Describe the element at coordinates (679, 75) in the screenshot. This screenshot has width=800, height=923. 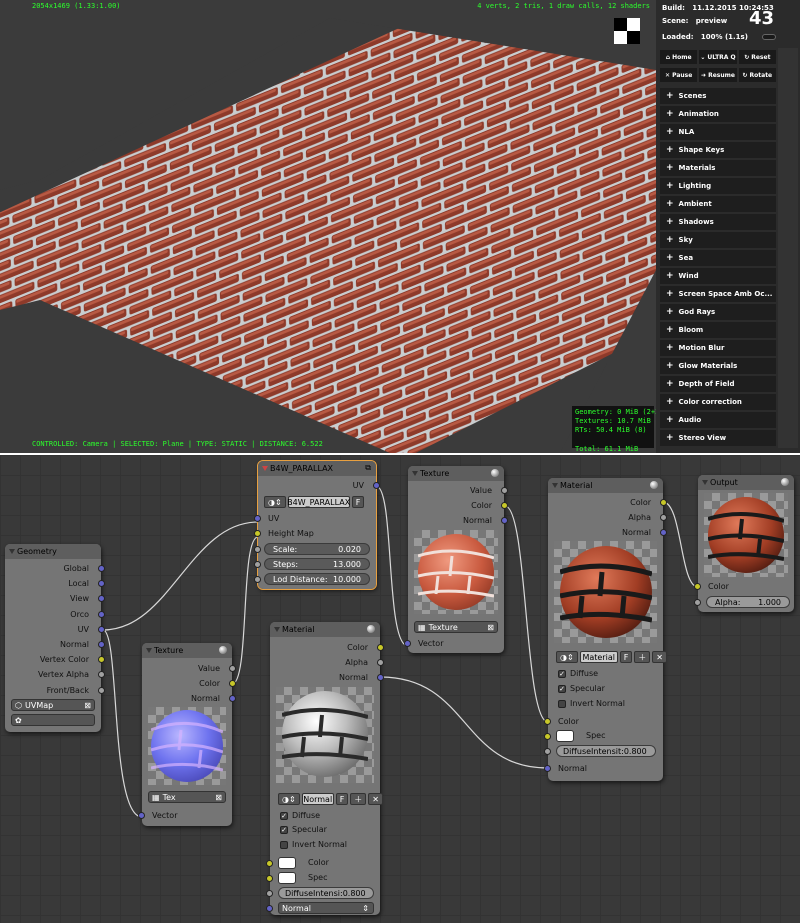
I see `pause-button: ✕ Pause` at that location.